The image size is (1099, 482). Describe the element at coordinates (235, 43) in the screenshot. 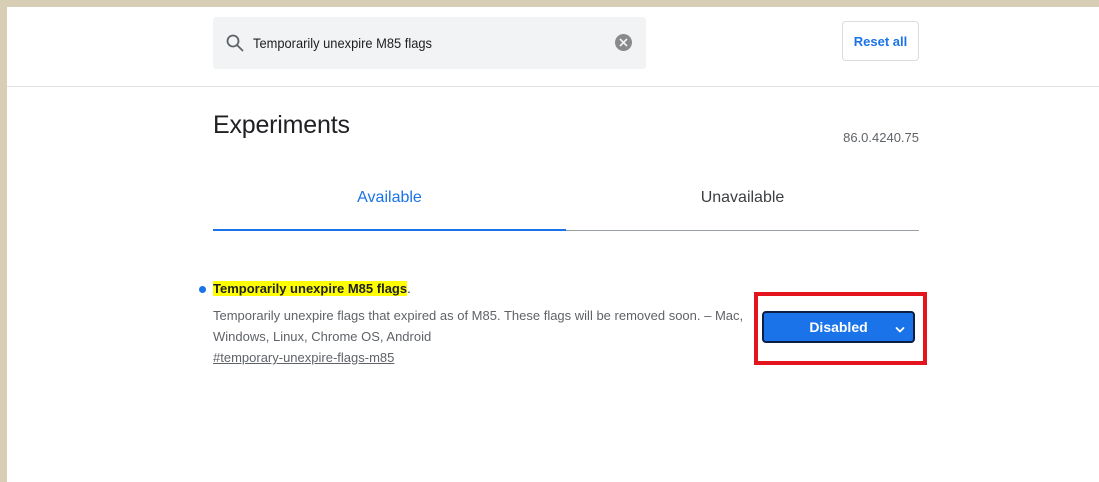

I see `search-icon` at that location.